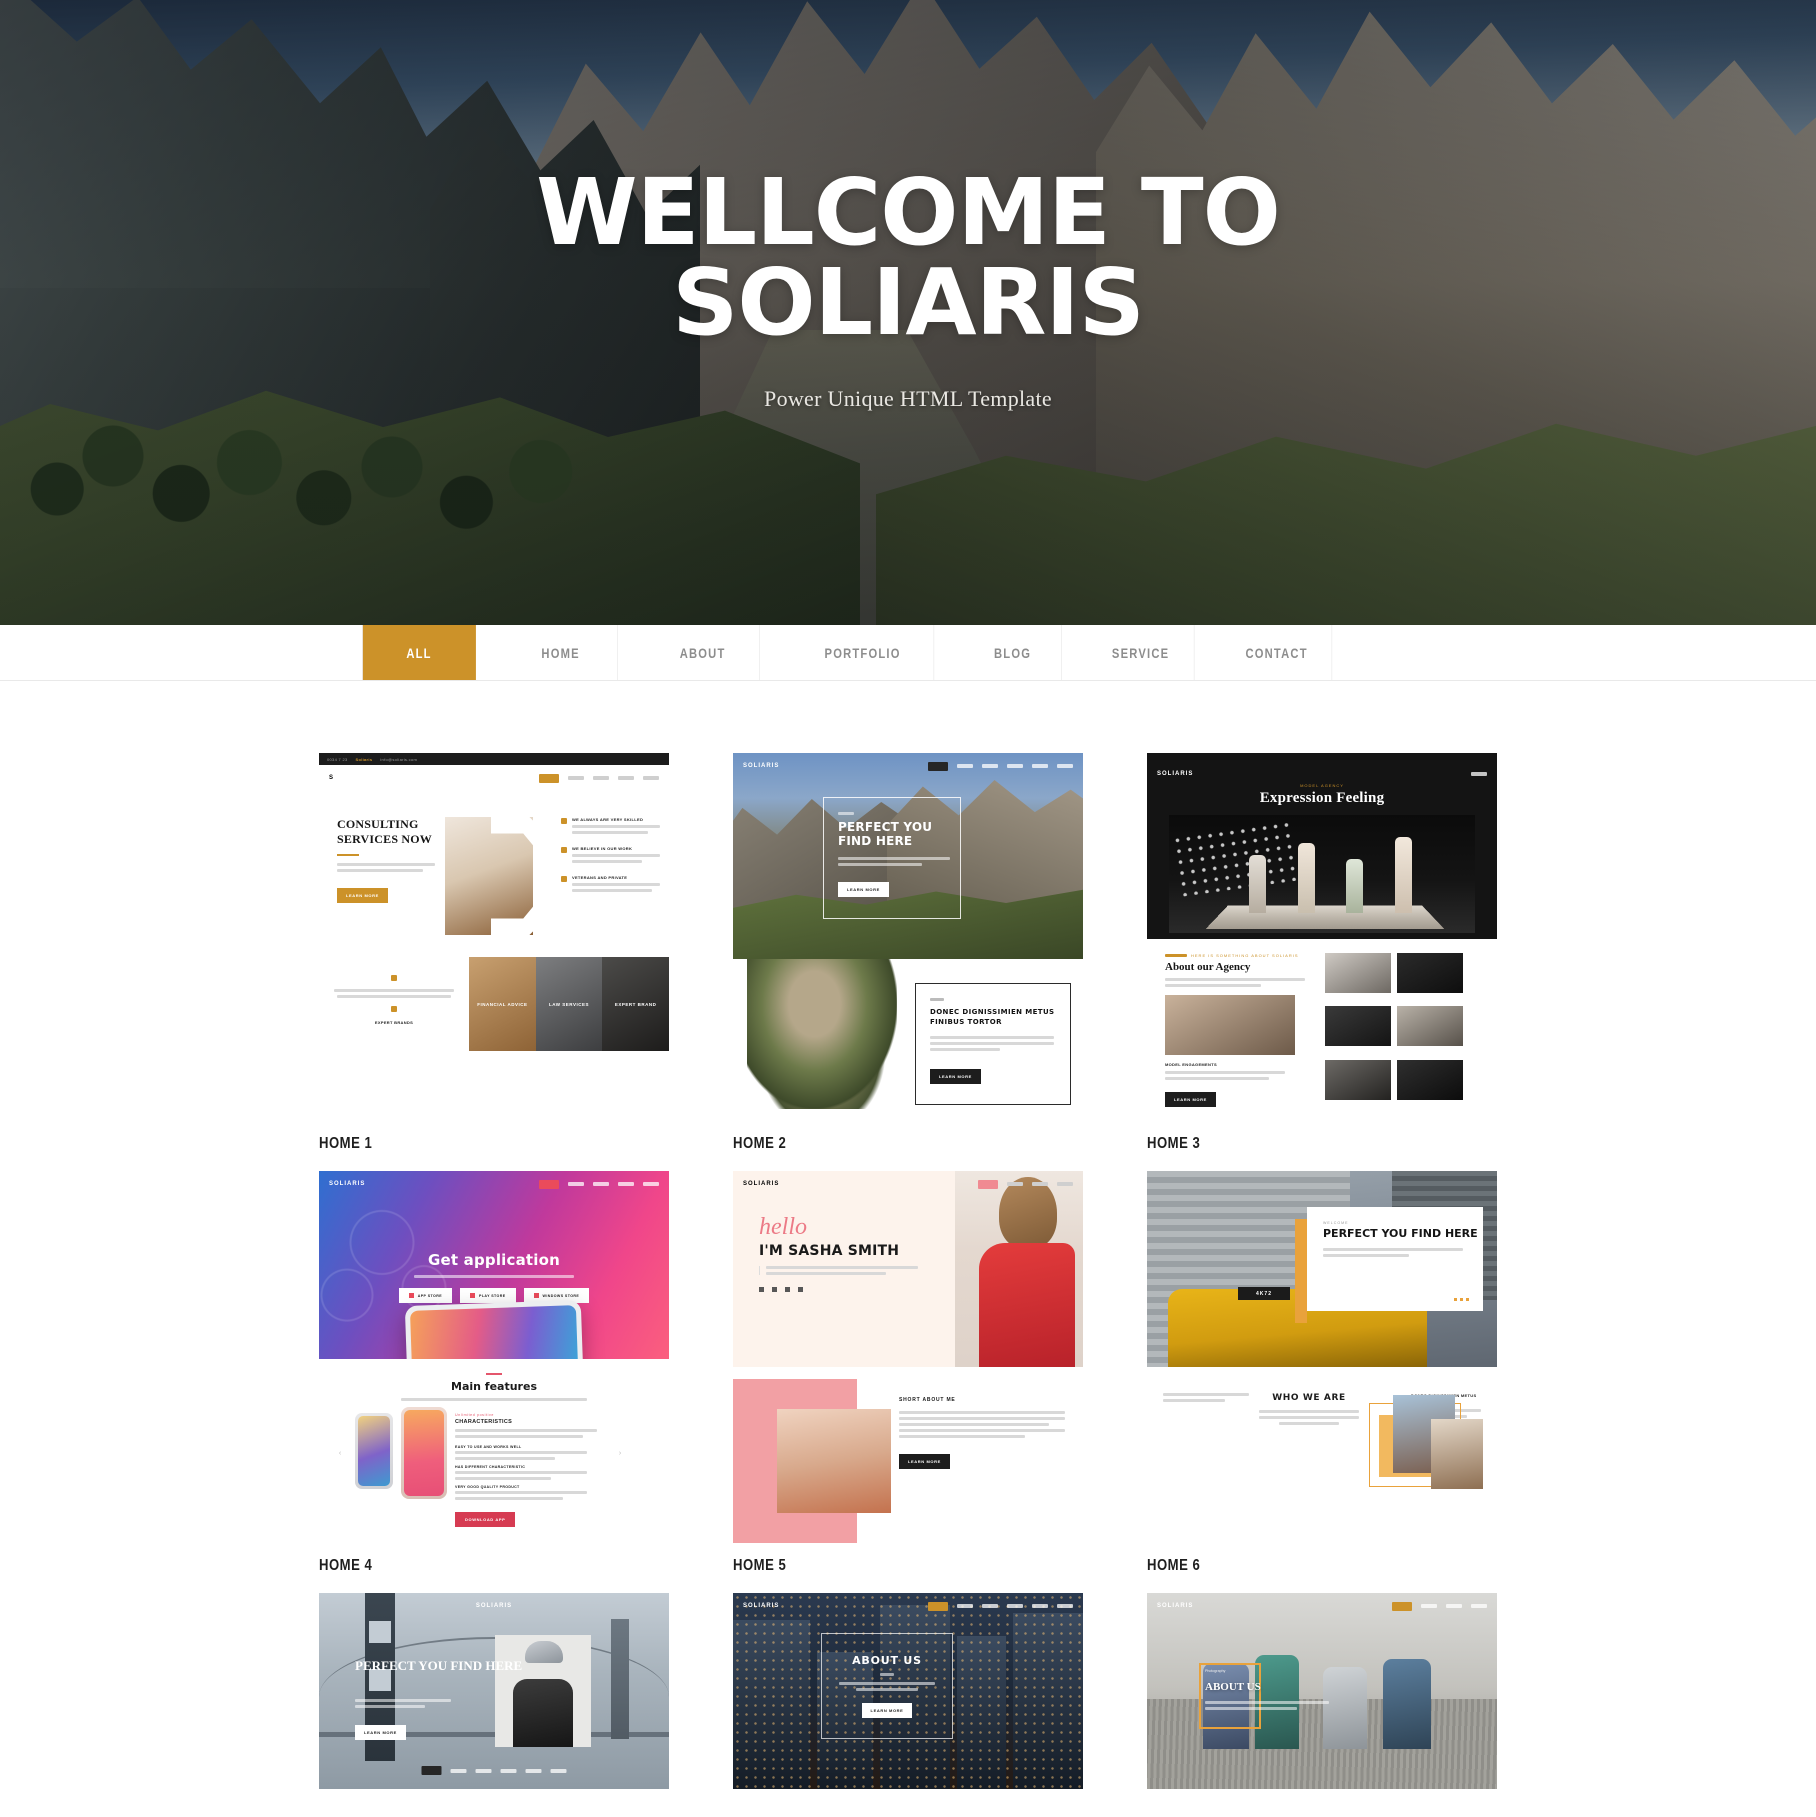  What do you see at coordinates (863, 652) in the screenshot?
I see `nav-item-portfolio: PORTFOLIO` at bounding box center [863, 652].